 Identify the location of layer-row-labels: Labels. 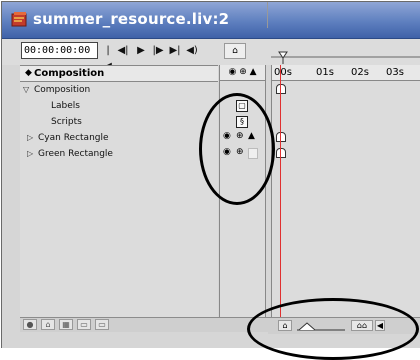
(119, 106).